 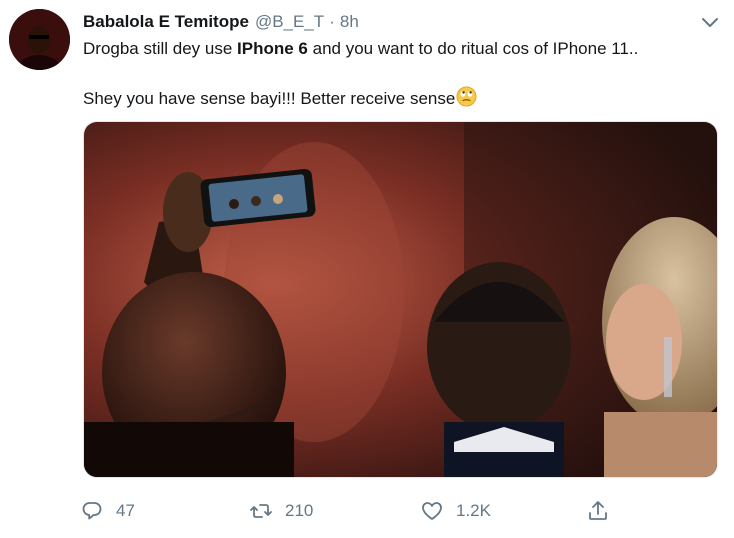 What do you see at coordinates (272, 48) in the screenshot?
I see `tweet-text-bold: IPhone 6` at bounding box center [272, 48].